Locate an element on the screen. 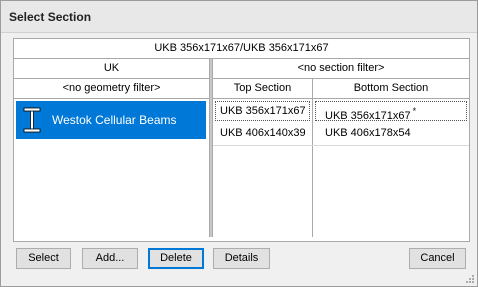  cancel-button: Cancel is located at coordinates (437, 258).